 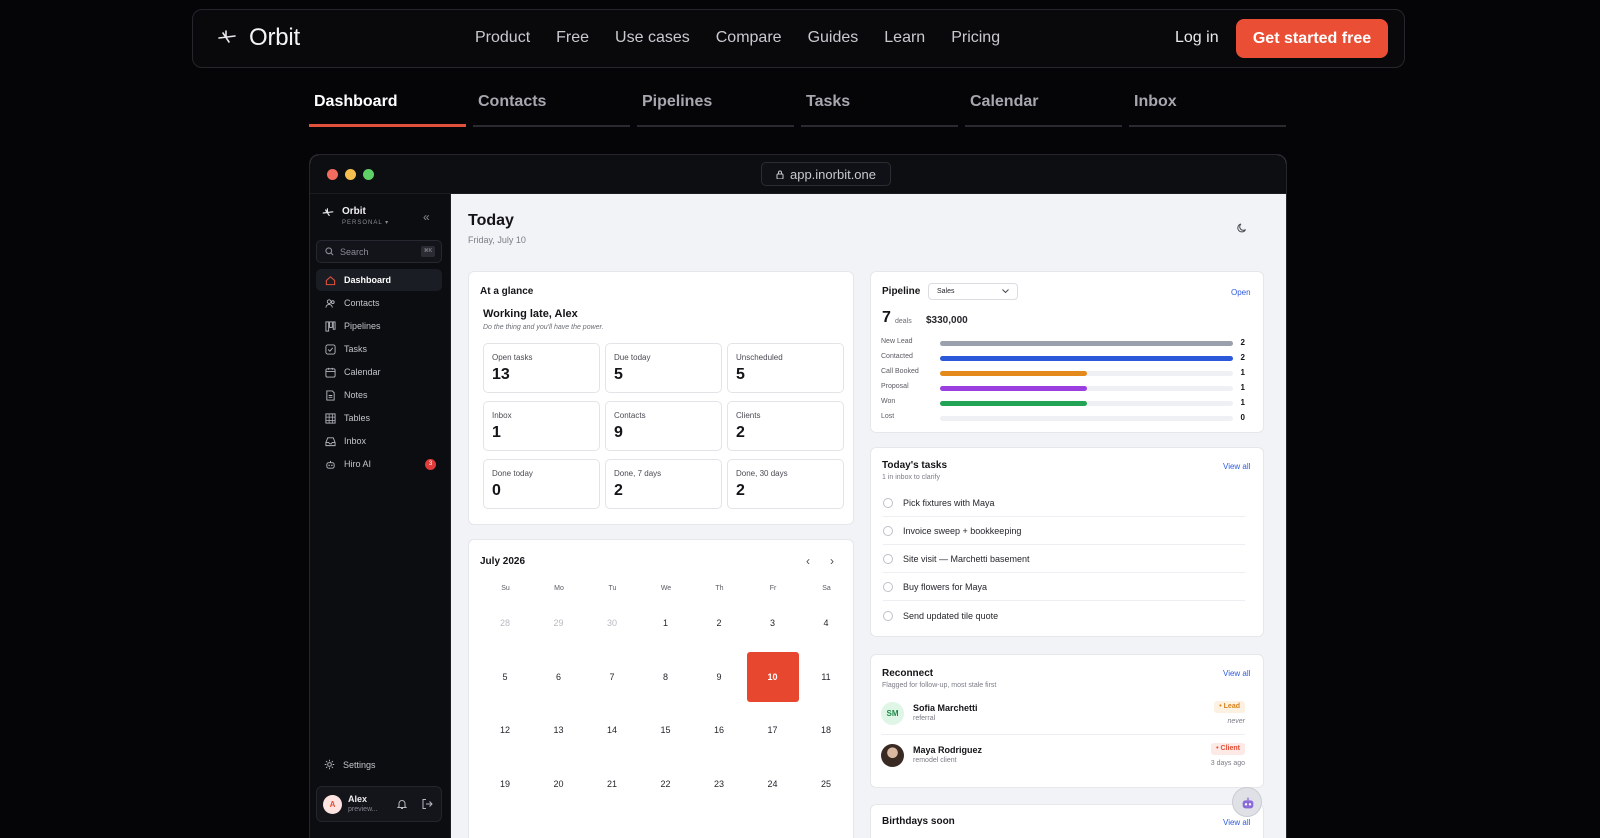 What do you see at coordinates (612, 677) in the screenshot?
I see `calendar-day: 7` at bounding box center [612, 677].